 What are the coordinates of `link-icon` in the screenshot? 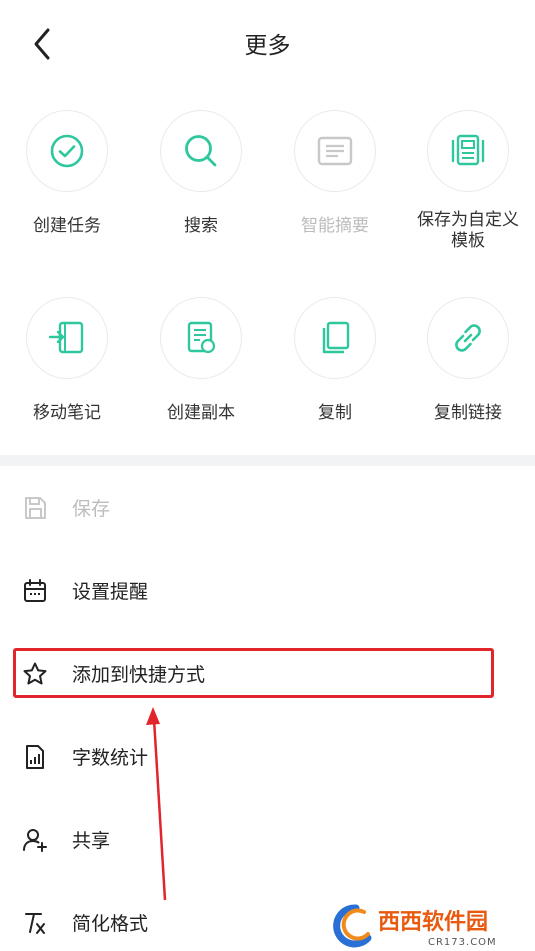 It's located at (468, 338).